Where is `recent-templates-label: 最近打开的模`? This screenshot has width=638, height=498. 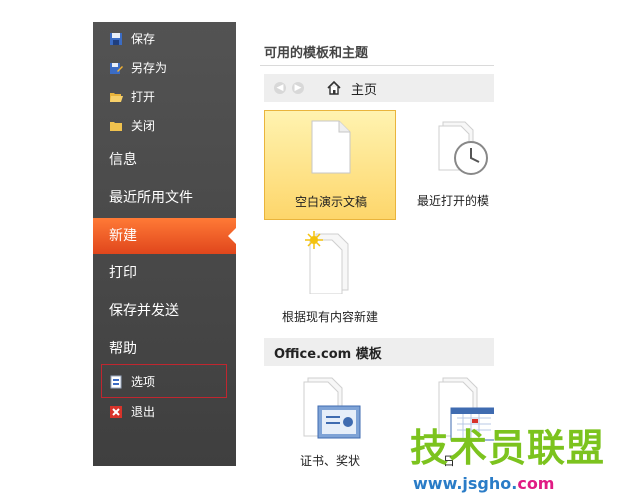
recent-templates-label: 最近打开的模 is located at coordinates (453, 201).